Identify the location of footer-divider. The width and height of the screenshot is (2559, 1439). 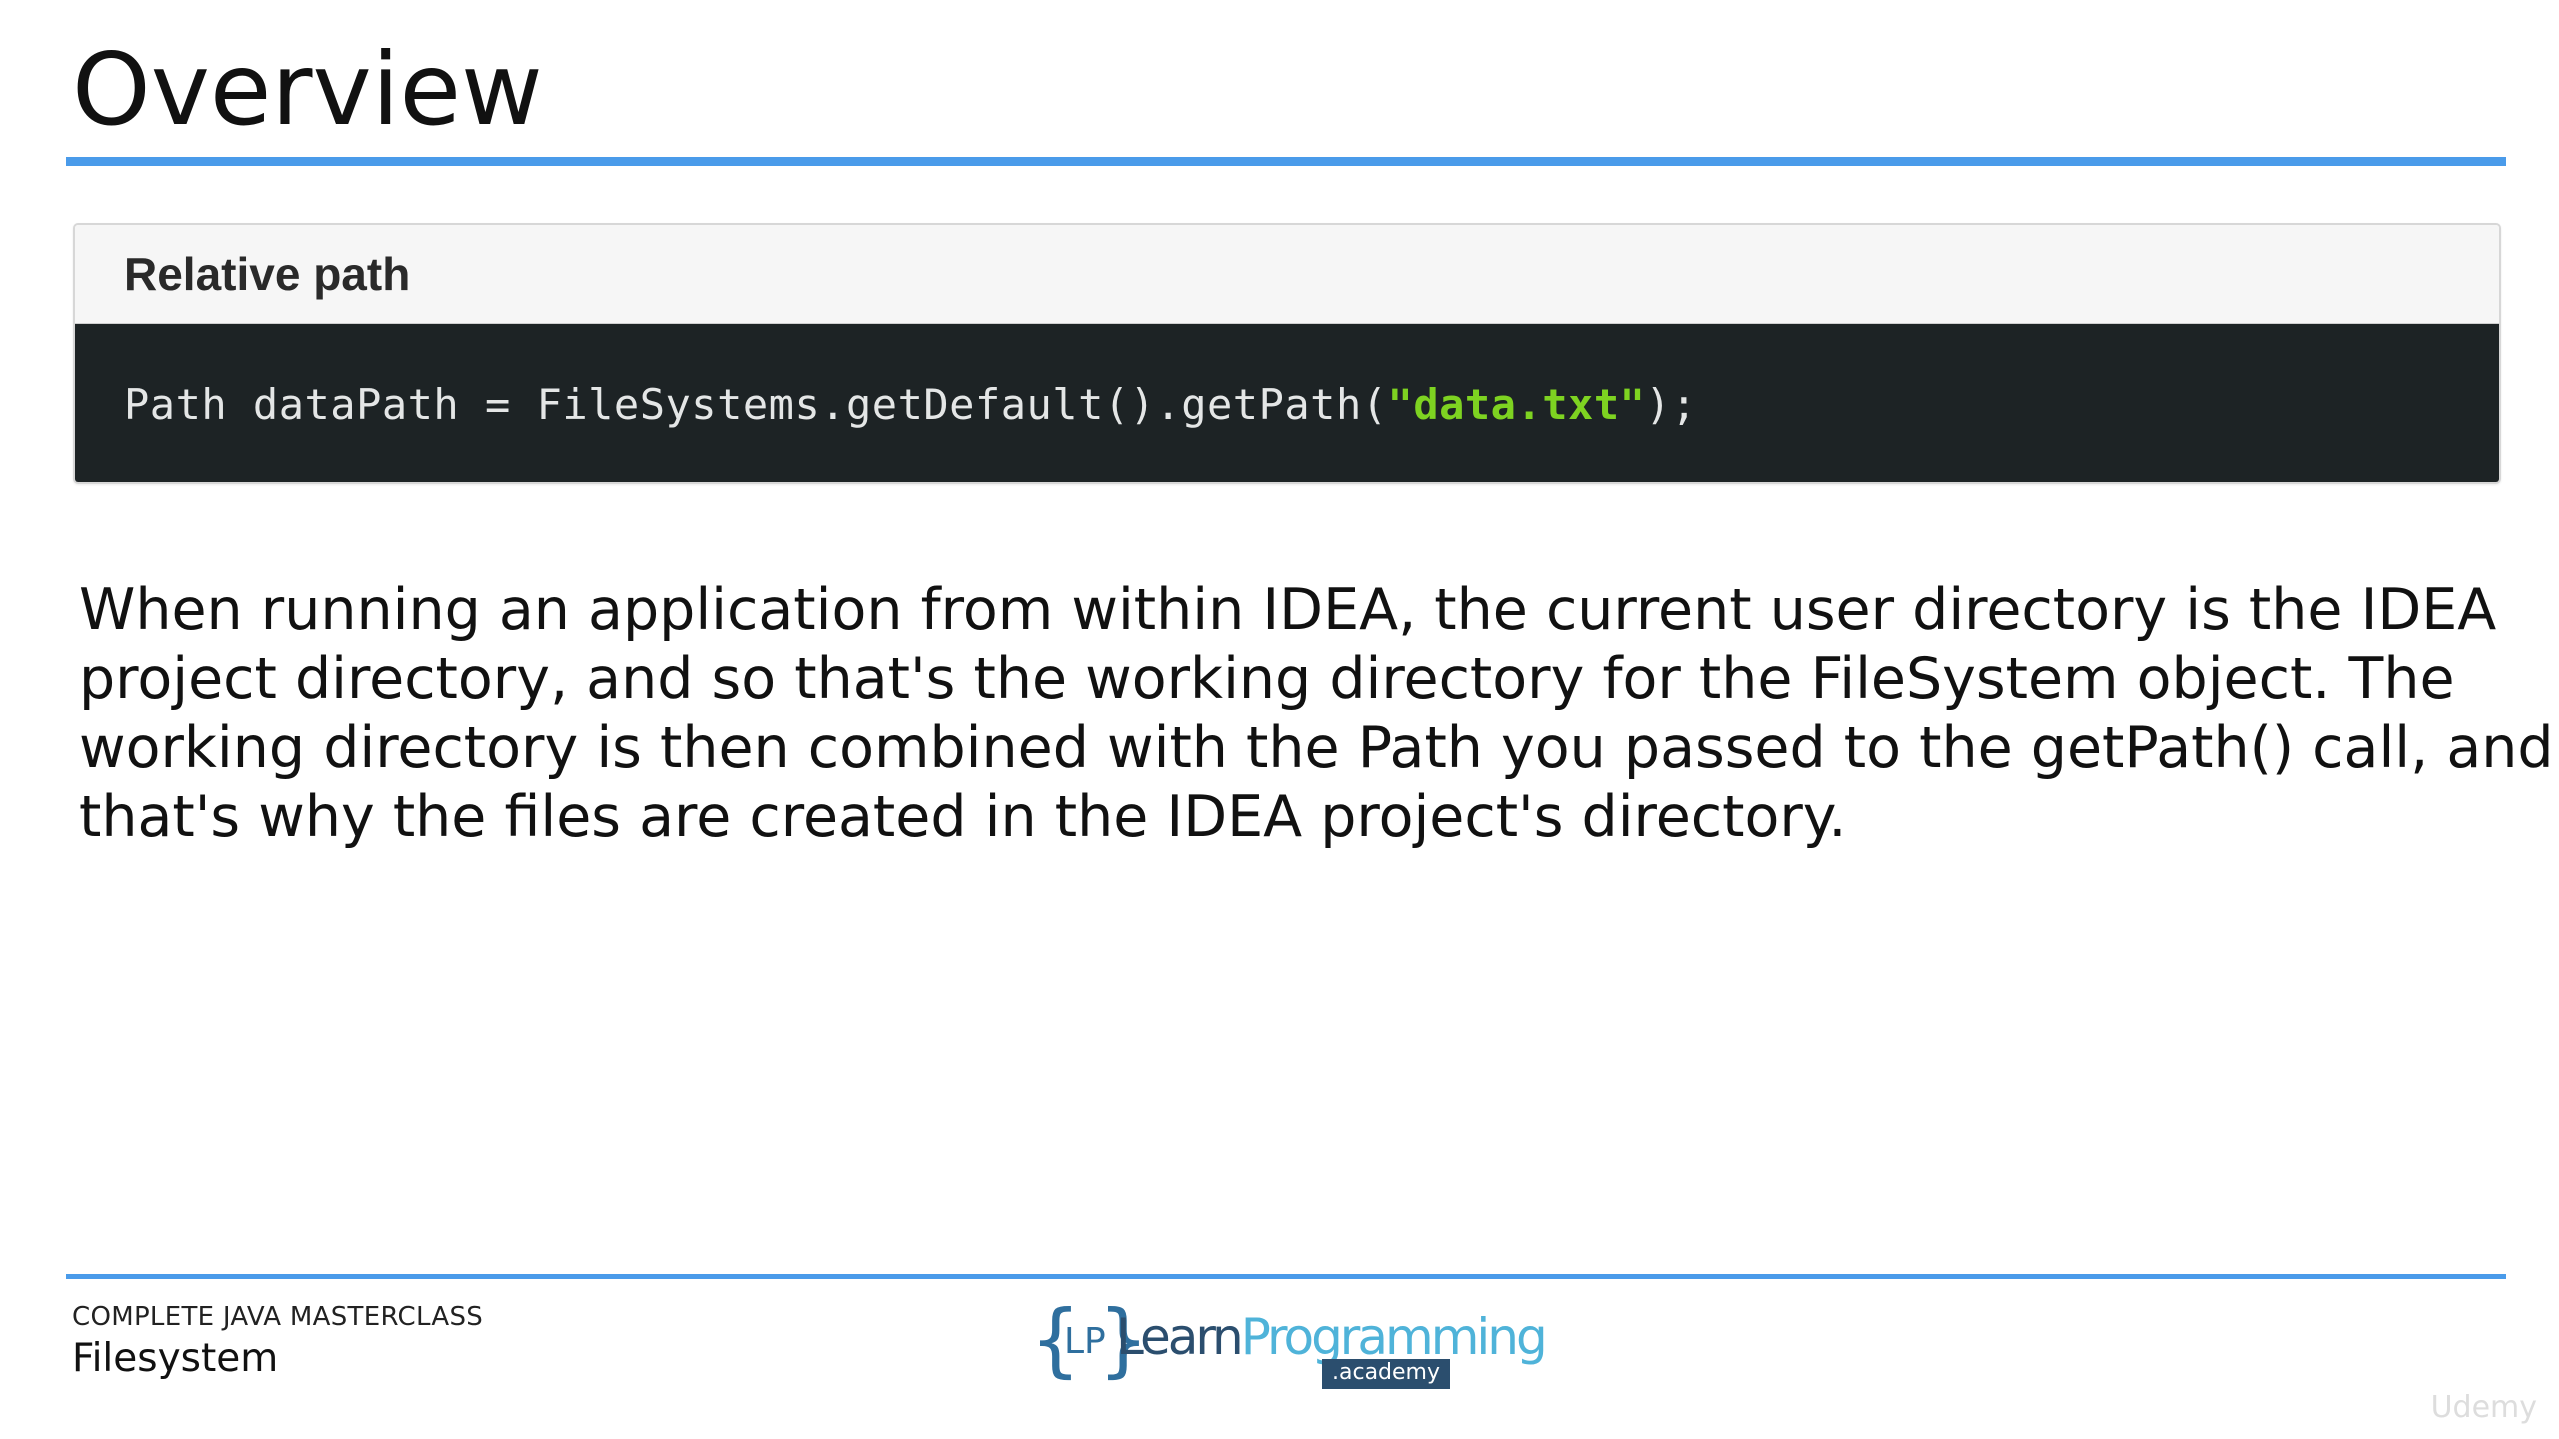
(1286, 1276).